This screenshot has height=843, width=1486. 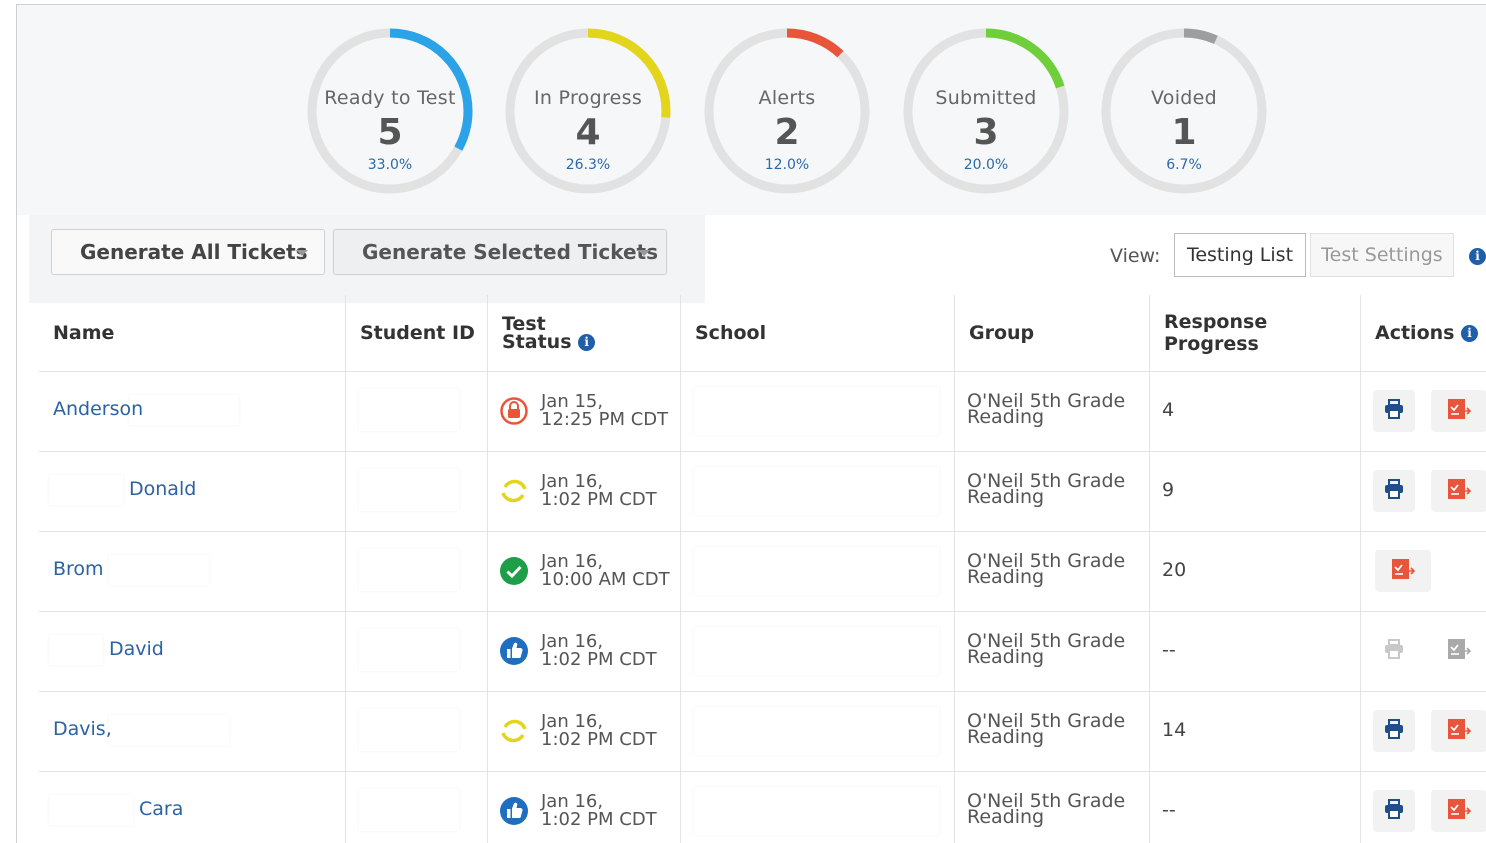 What do you see at coordinates (762, 371) in the screenshot?
I see `header-divider` at bounding box center [762, 371].